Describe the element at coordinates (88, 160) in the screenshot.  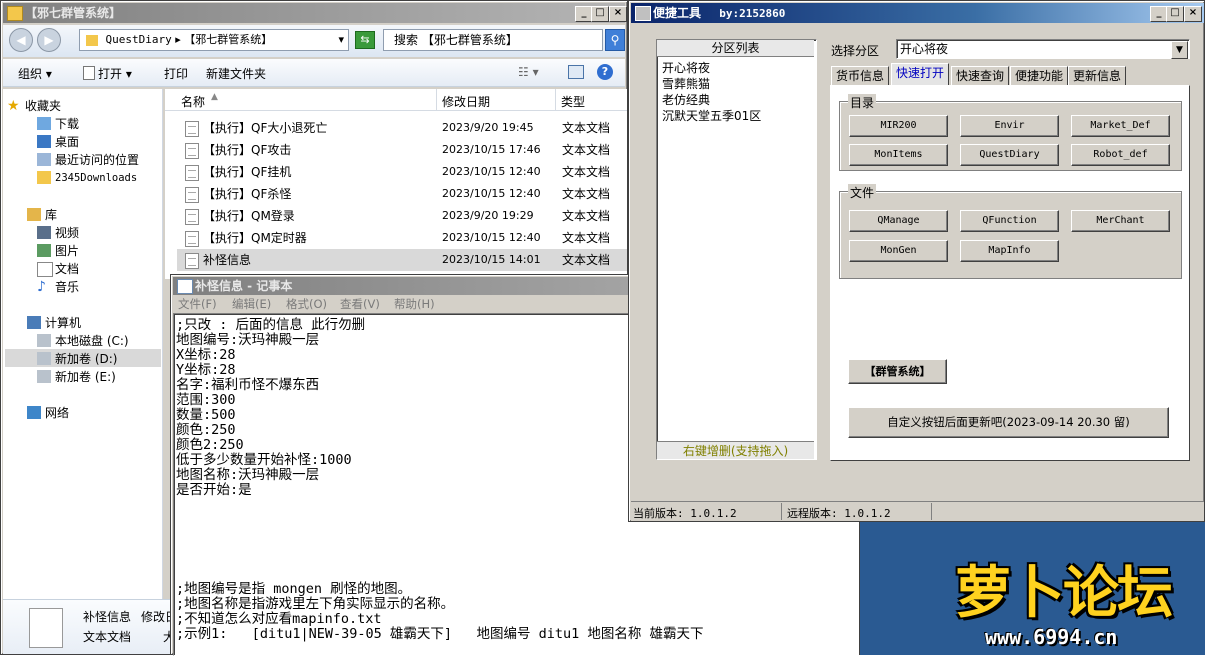
I see `nav-recent: 最近访问的位置` at that location.